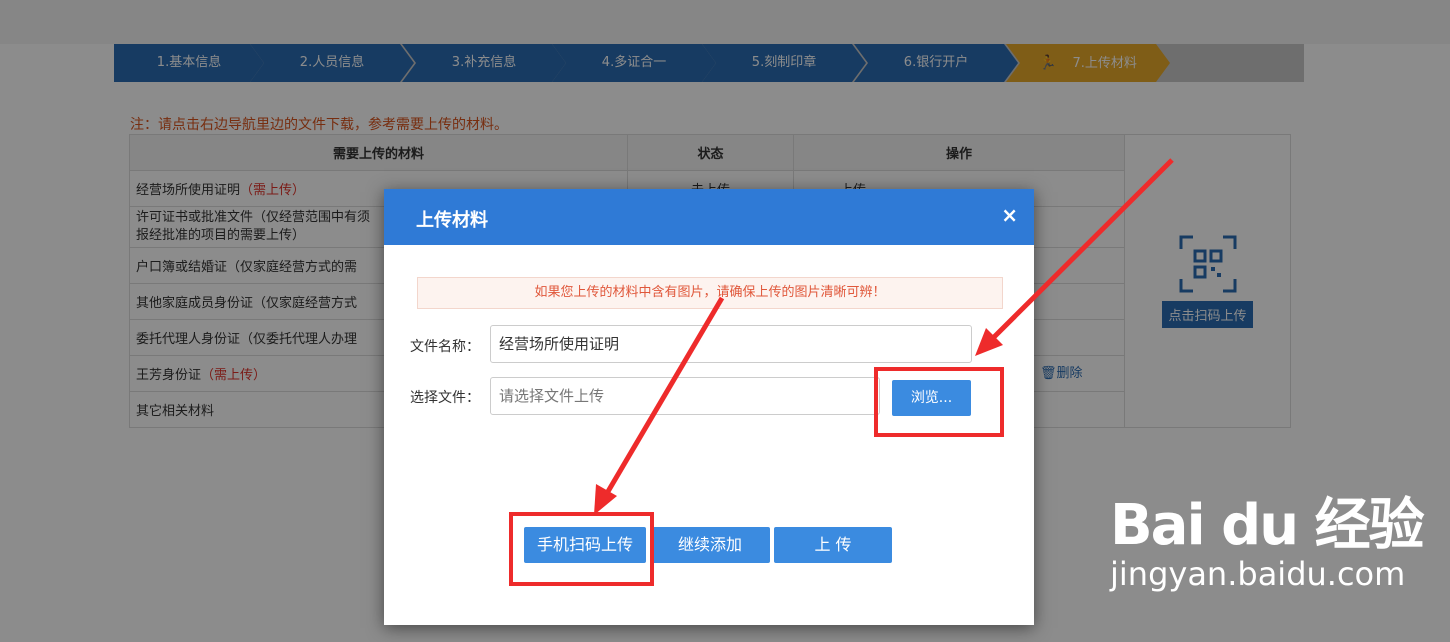 This screenshot has height=642, width=1450. What do you see at coordinates (605, 499) in the screenshot?
I see `arrow-head-scan` at bounding box center [605, 499].